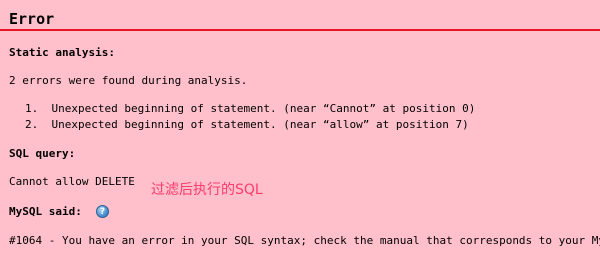 This screenshot has width=600, height=255. Describe the element at coordinates (32, 124) in the screenshot. I see `error-item-number: 2.` at that location.